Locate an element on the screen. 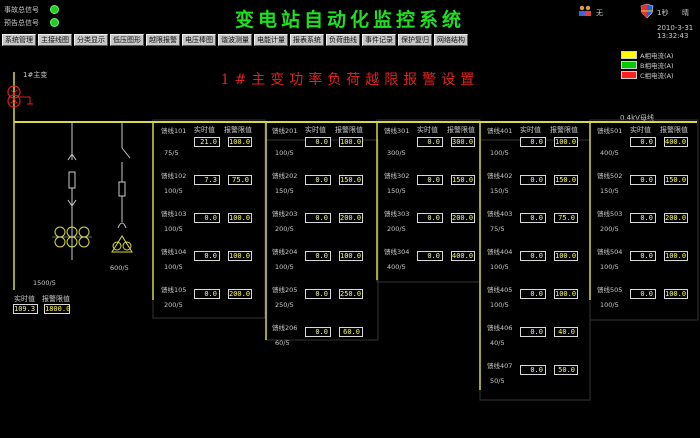  transformer-actual-header: 实时值 is located at coordinates (24, 299).